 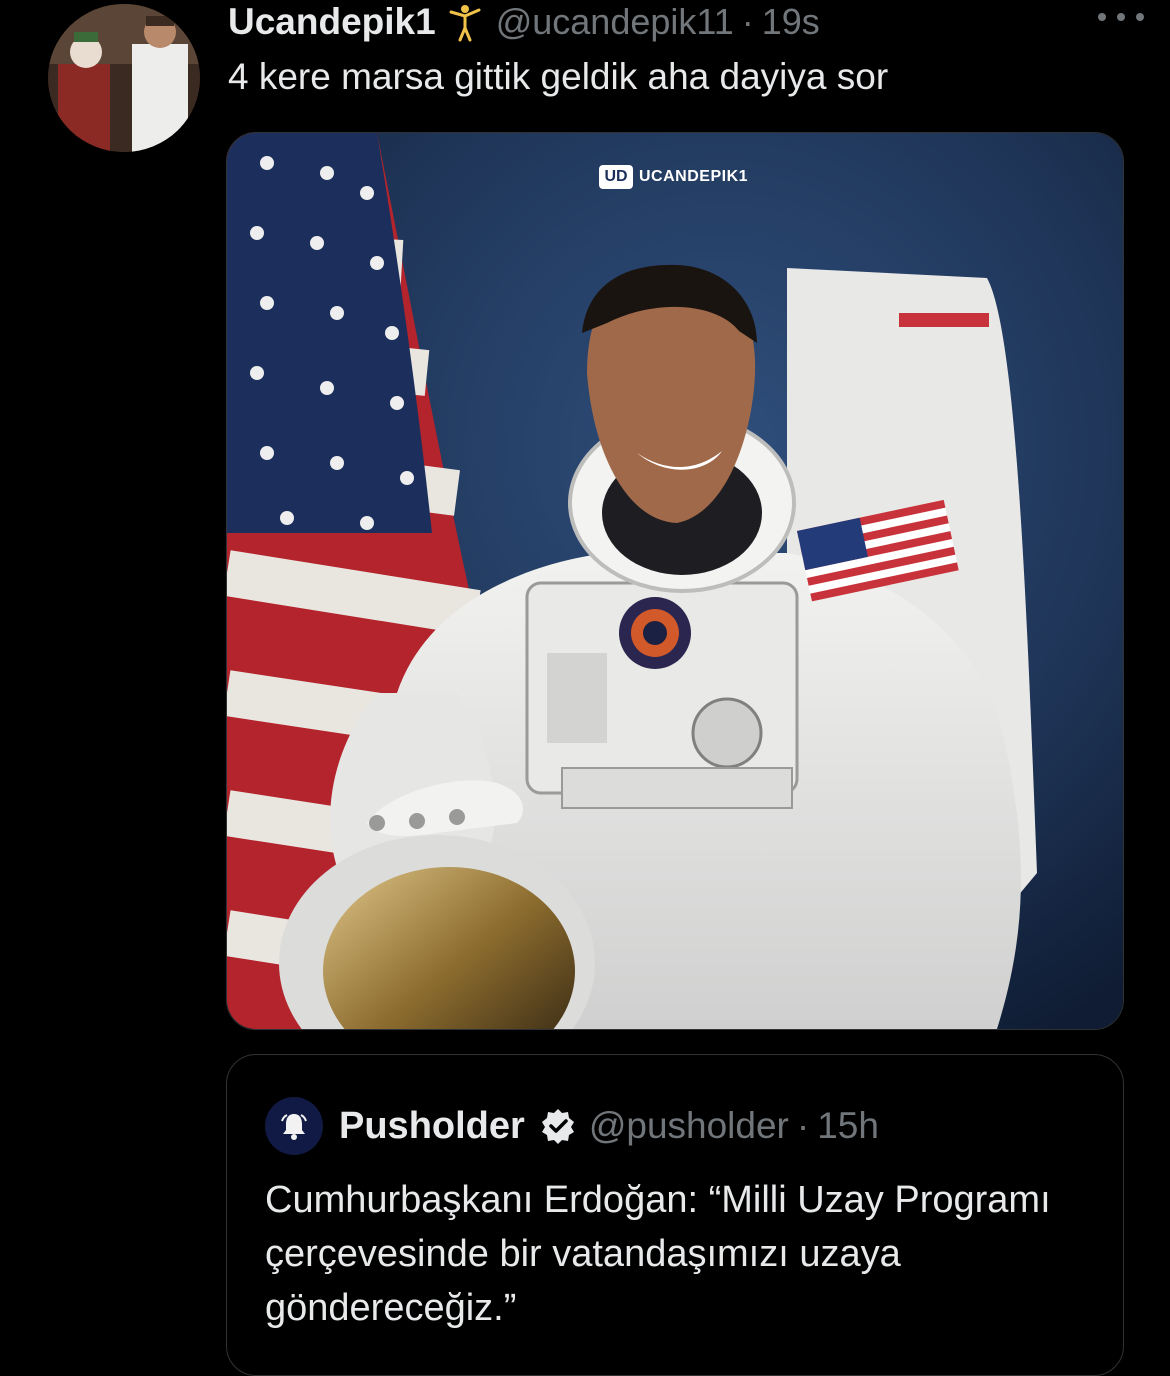 I want to click on media-watermark: UD UCANDEPIK1, so click(x=673, y=177).